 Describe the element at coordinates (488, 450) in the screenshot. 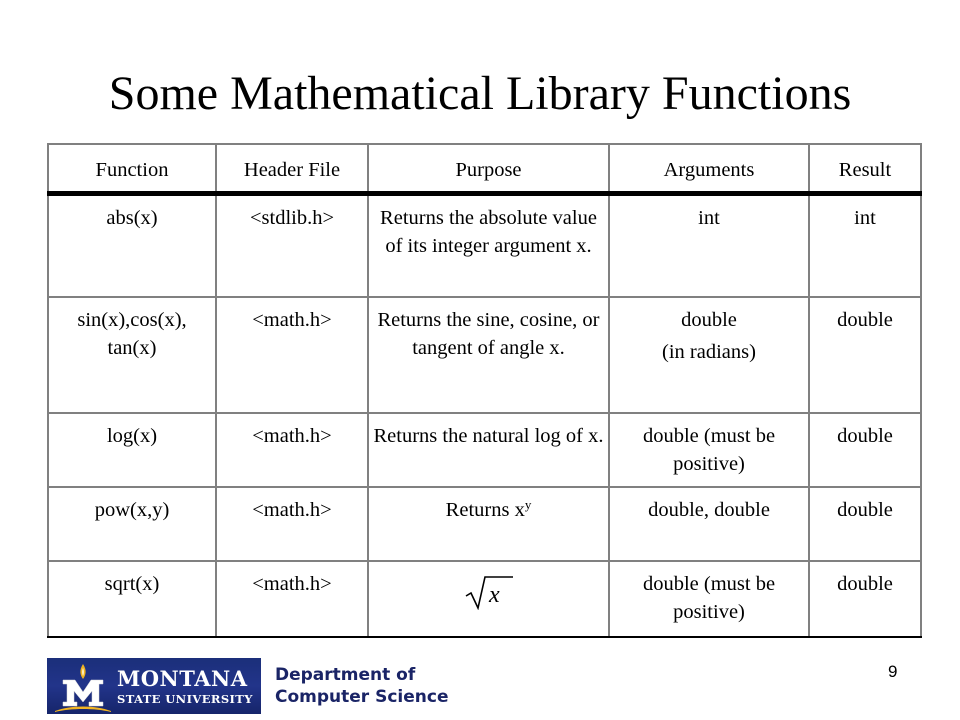

I see `cell-purpose: Returns the natural log of x.` at that location.